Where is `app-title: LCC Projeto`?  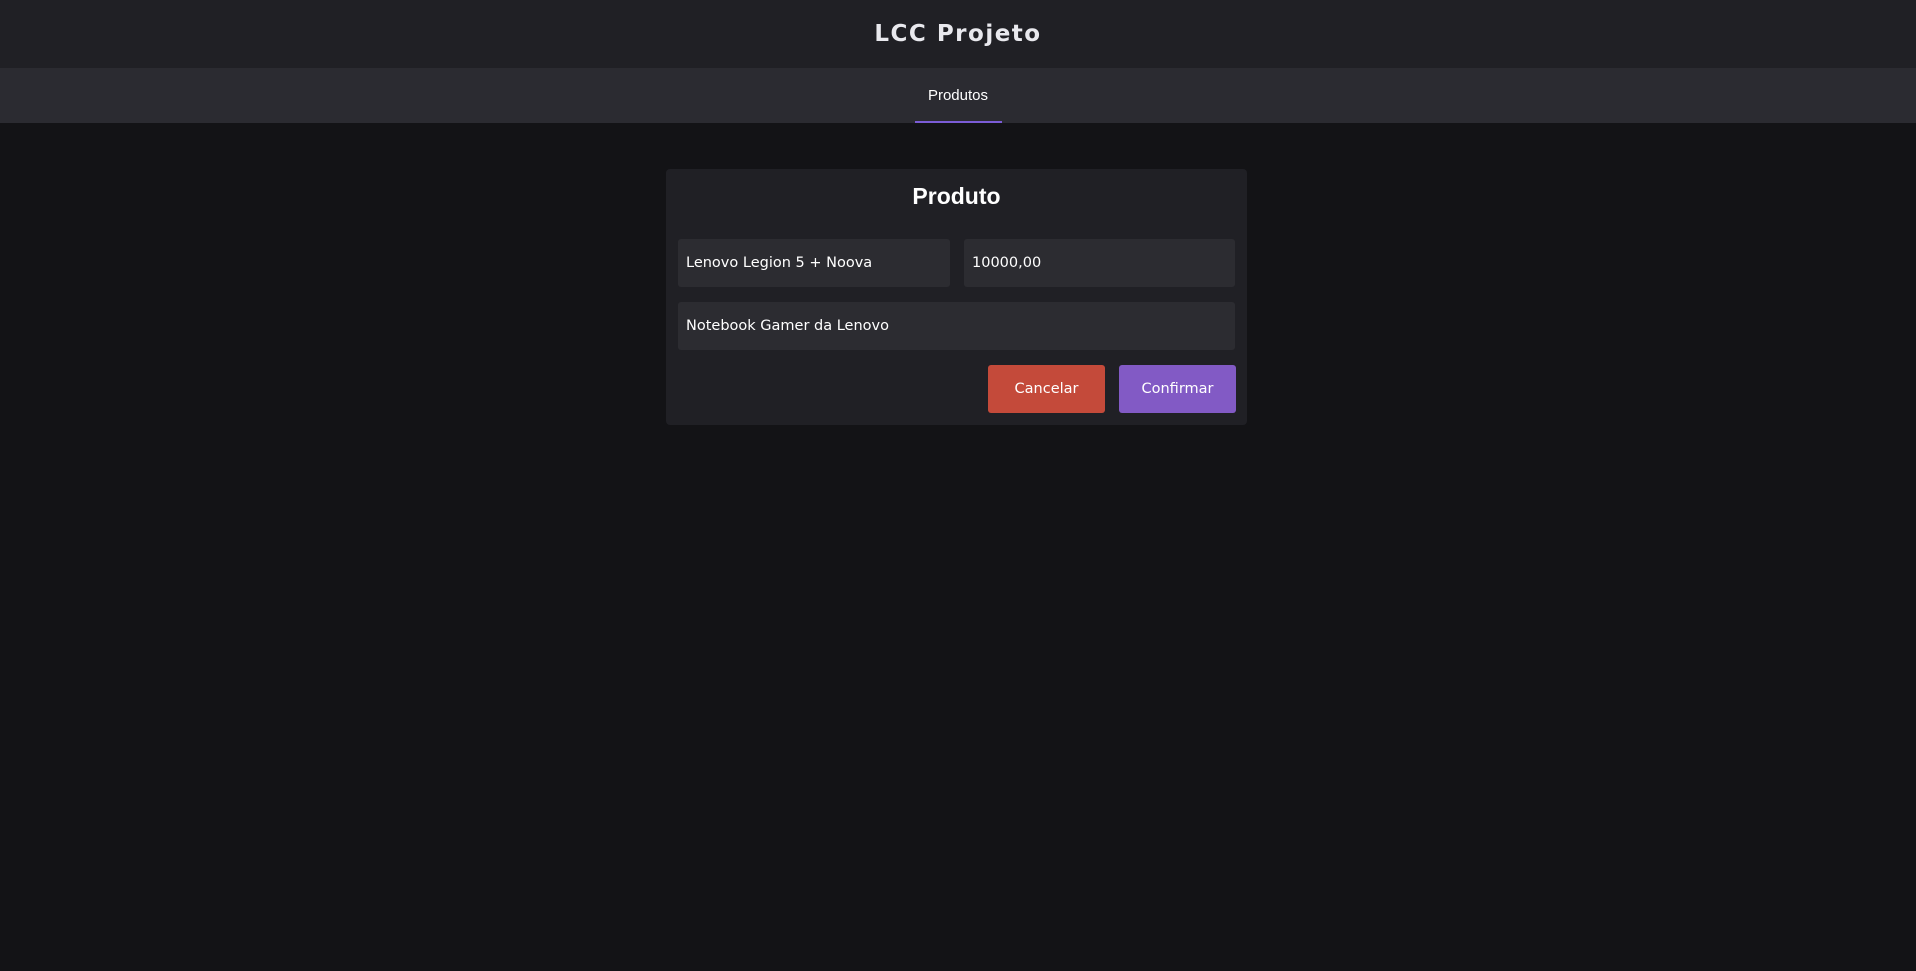
app-title: LCC Projeto is located at coordinates (958, 34).